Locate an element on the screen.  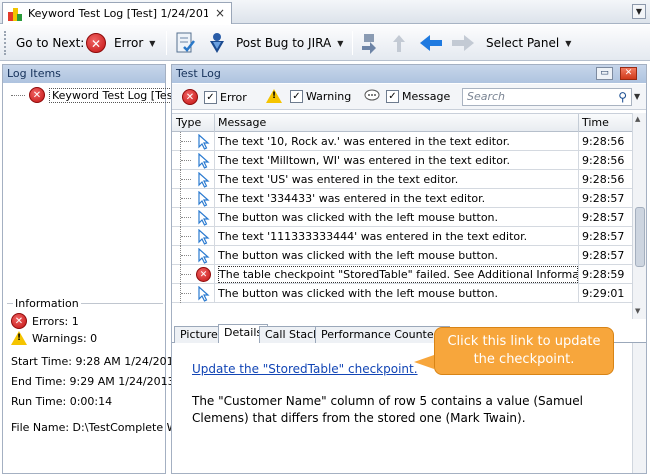
file-name: File Name: D:\TestComplete Wo is located at coordinates (97, 427).